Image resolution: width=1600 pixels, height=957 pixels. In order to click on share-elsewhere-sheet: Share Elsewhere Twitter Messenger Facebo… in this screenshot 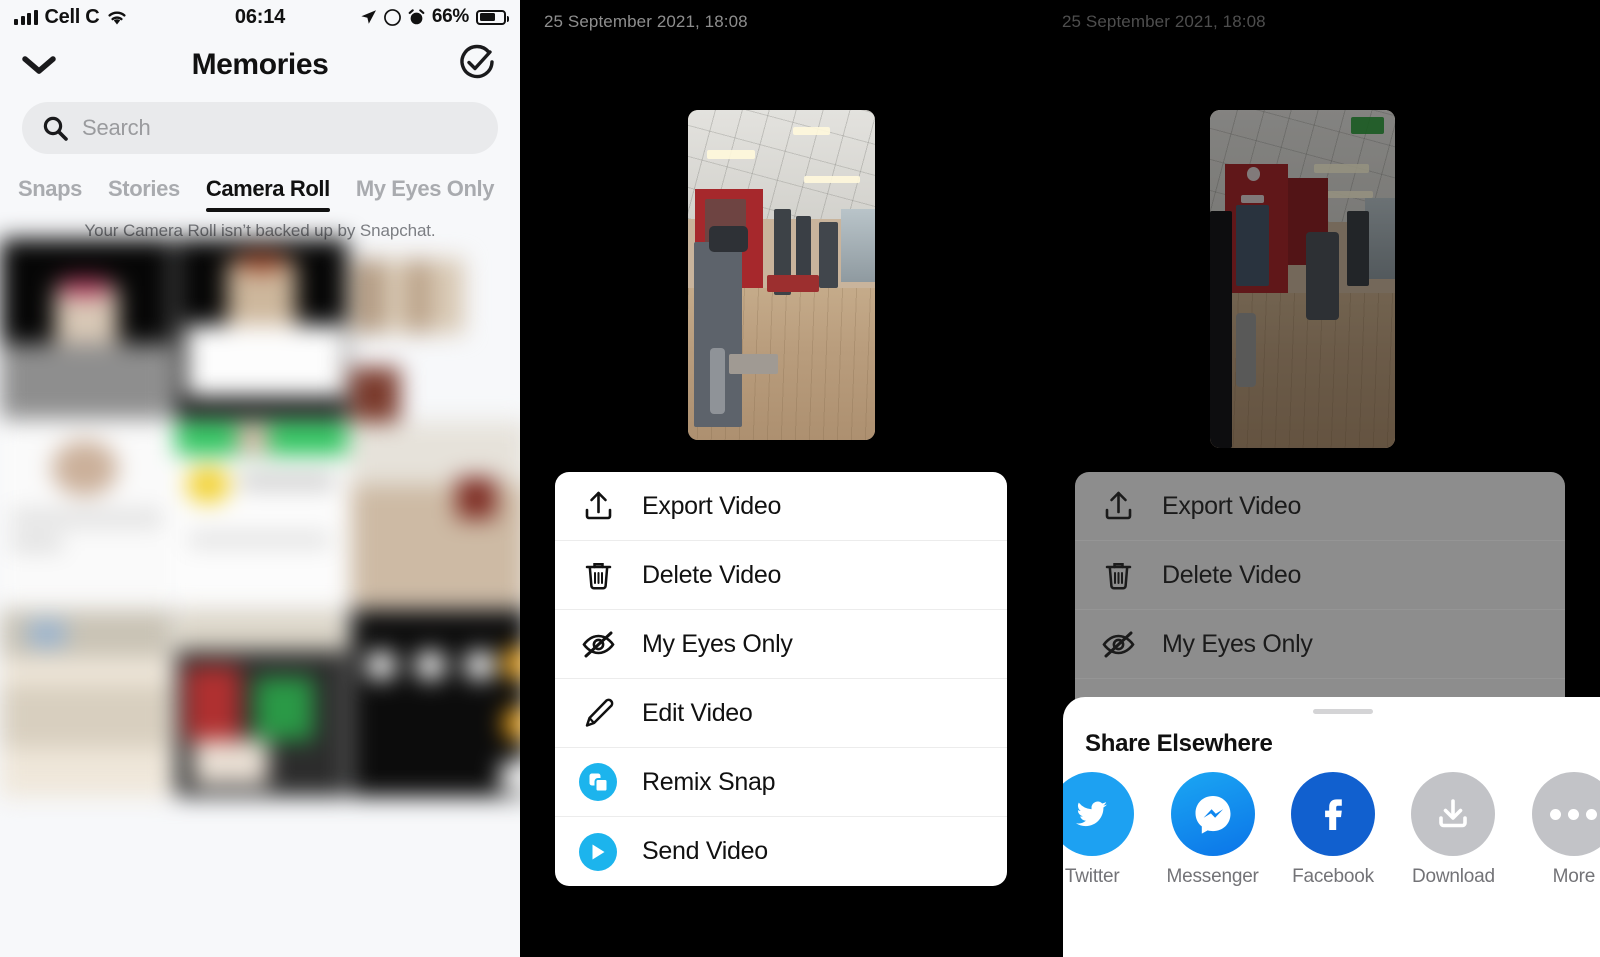, I will do `click(1331, 827)`.